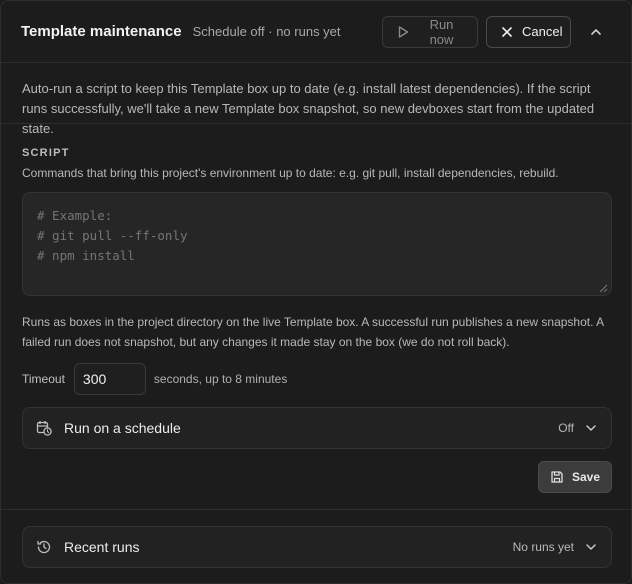 This screenshot has height=584, width=632. I want to click on schedule-accordion: Run on a schedule Off, so click(317, 428).